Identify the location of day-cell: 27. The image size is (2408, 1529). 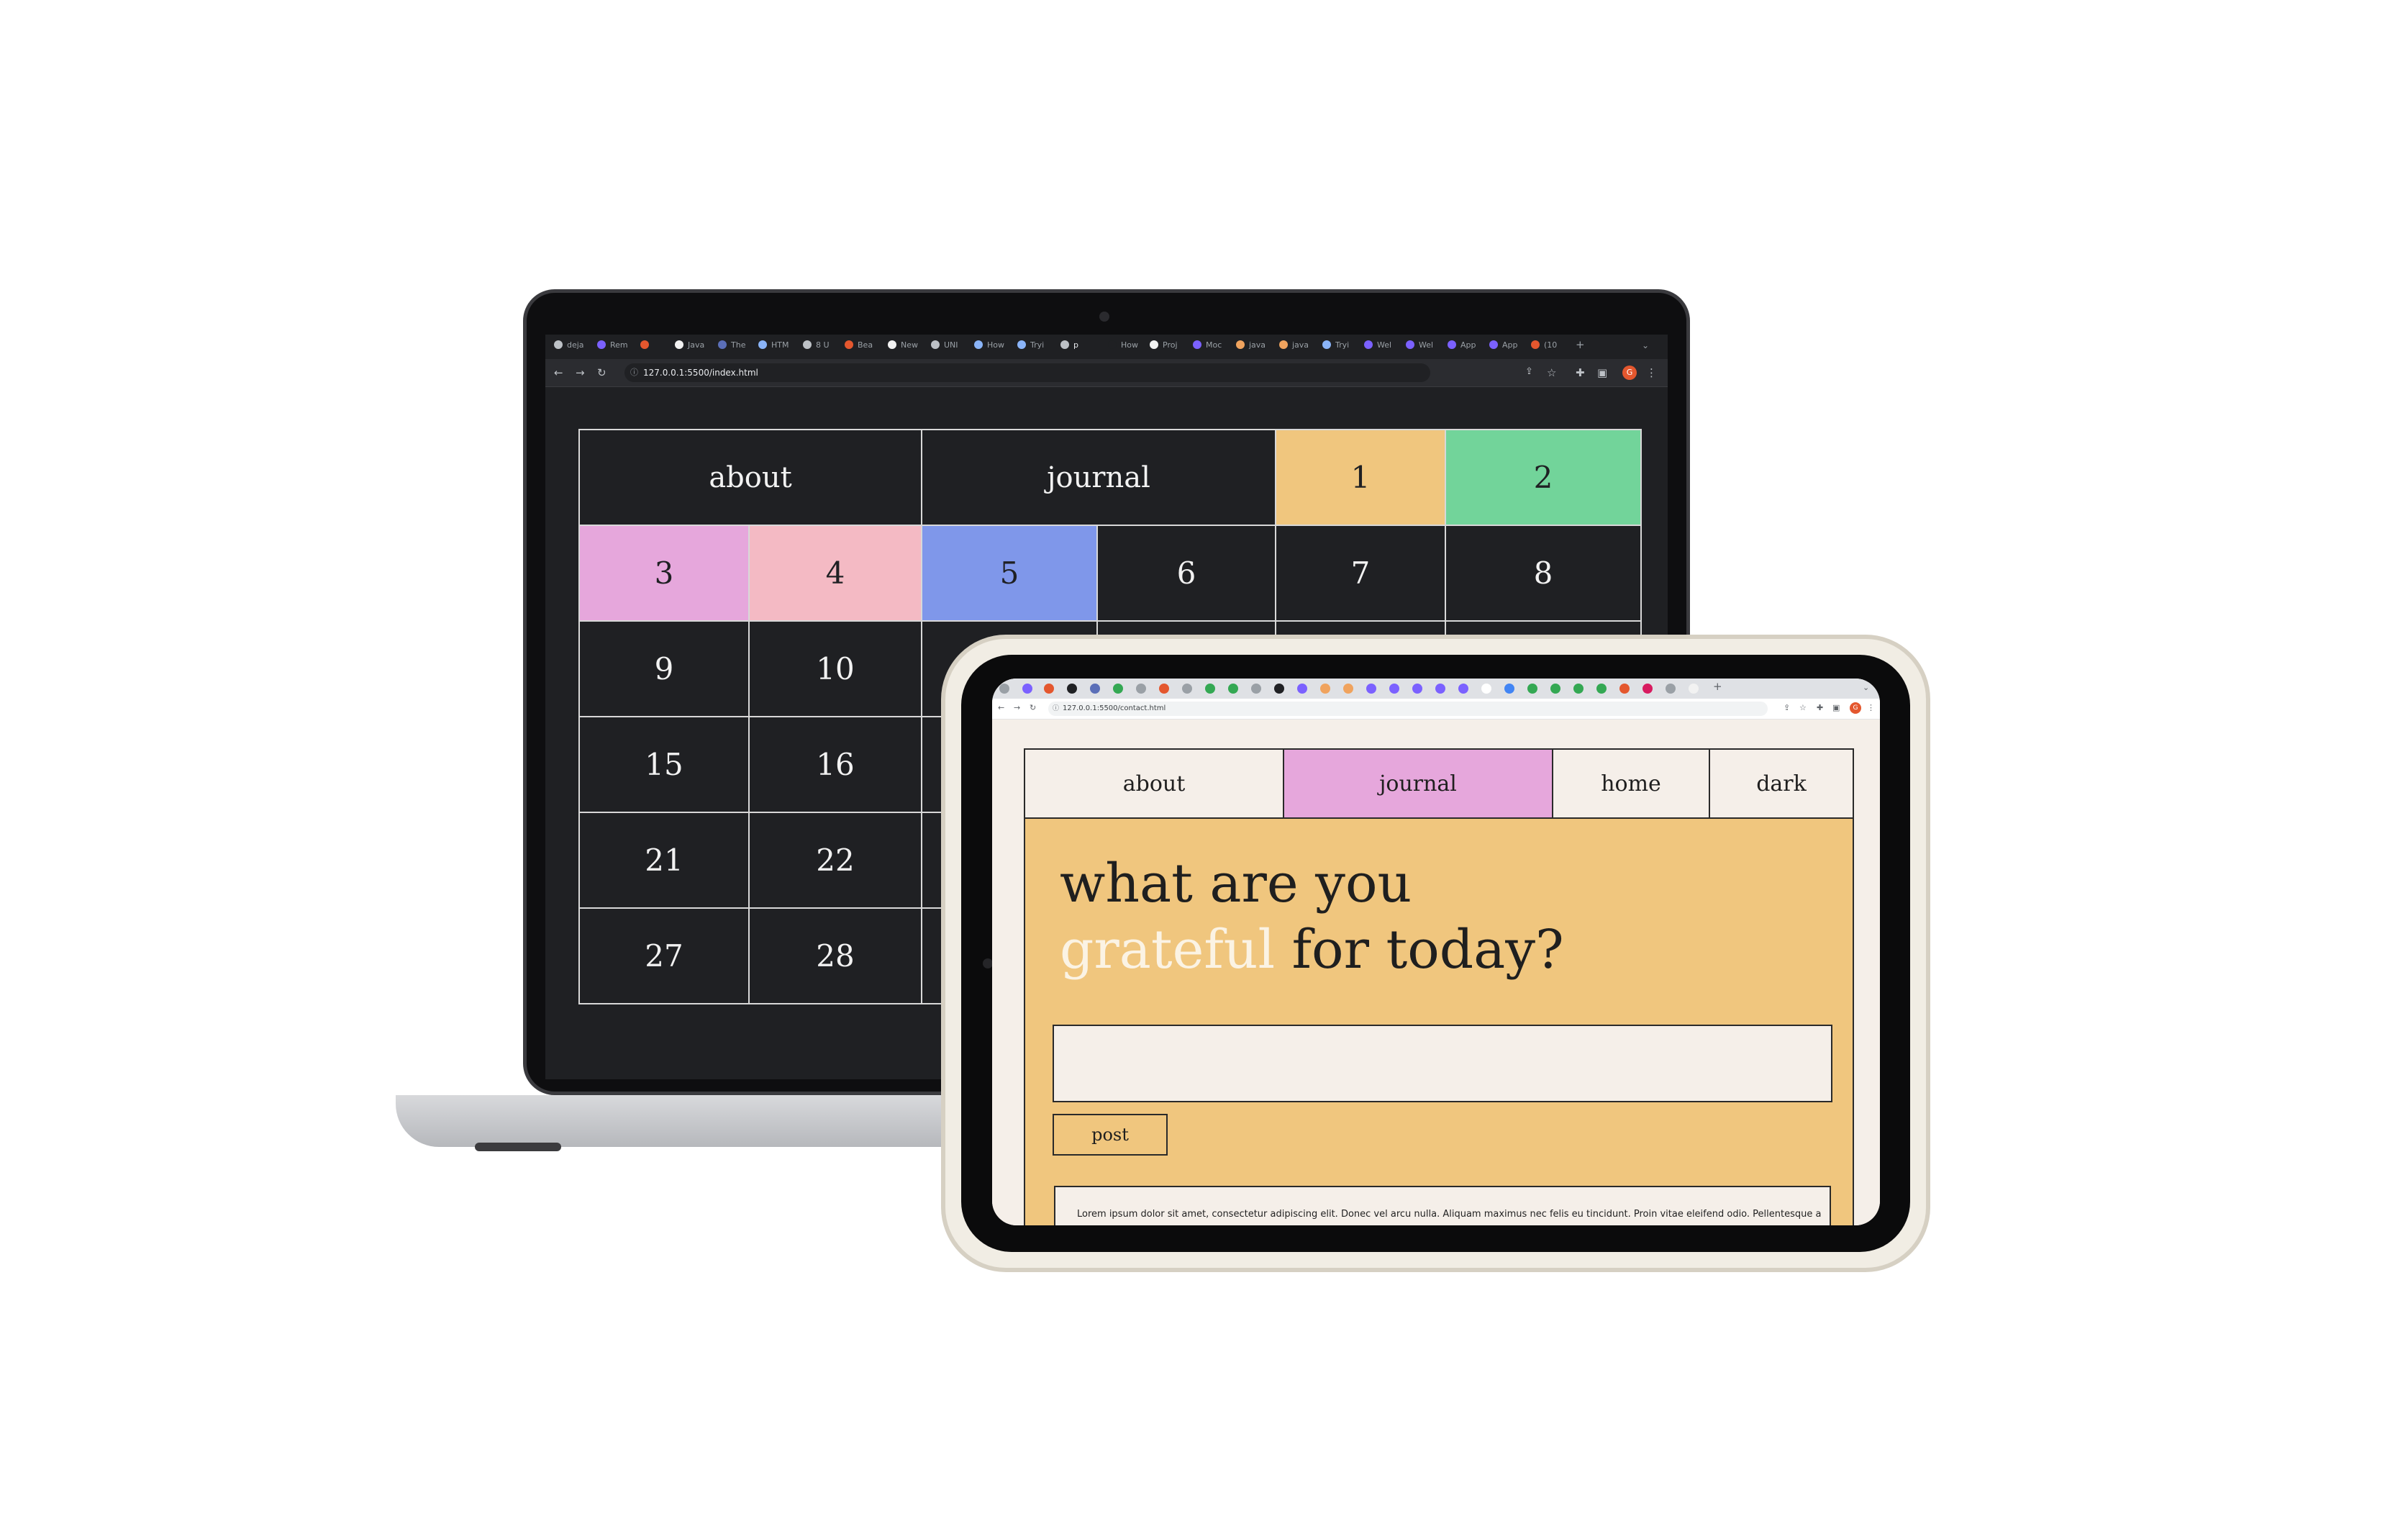
(664, 955).